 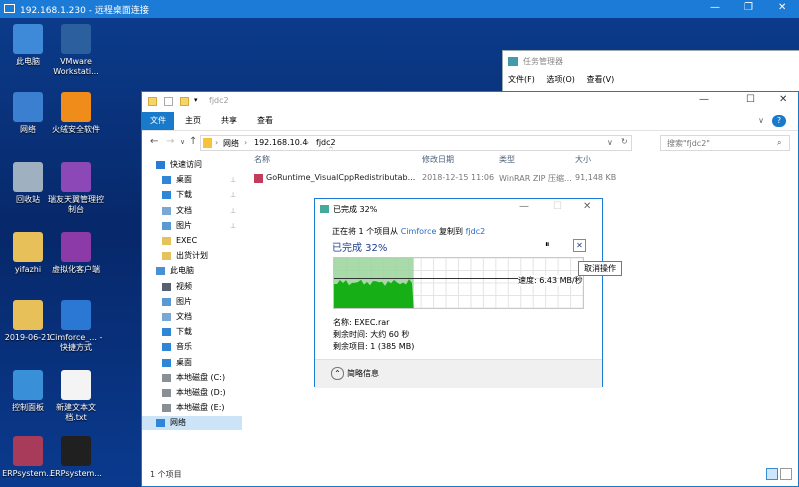 What do you see at coordinates (258, 178) in the screenshot?
I see `zip-archive-icon` at bounding box center [258, 178].